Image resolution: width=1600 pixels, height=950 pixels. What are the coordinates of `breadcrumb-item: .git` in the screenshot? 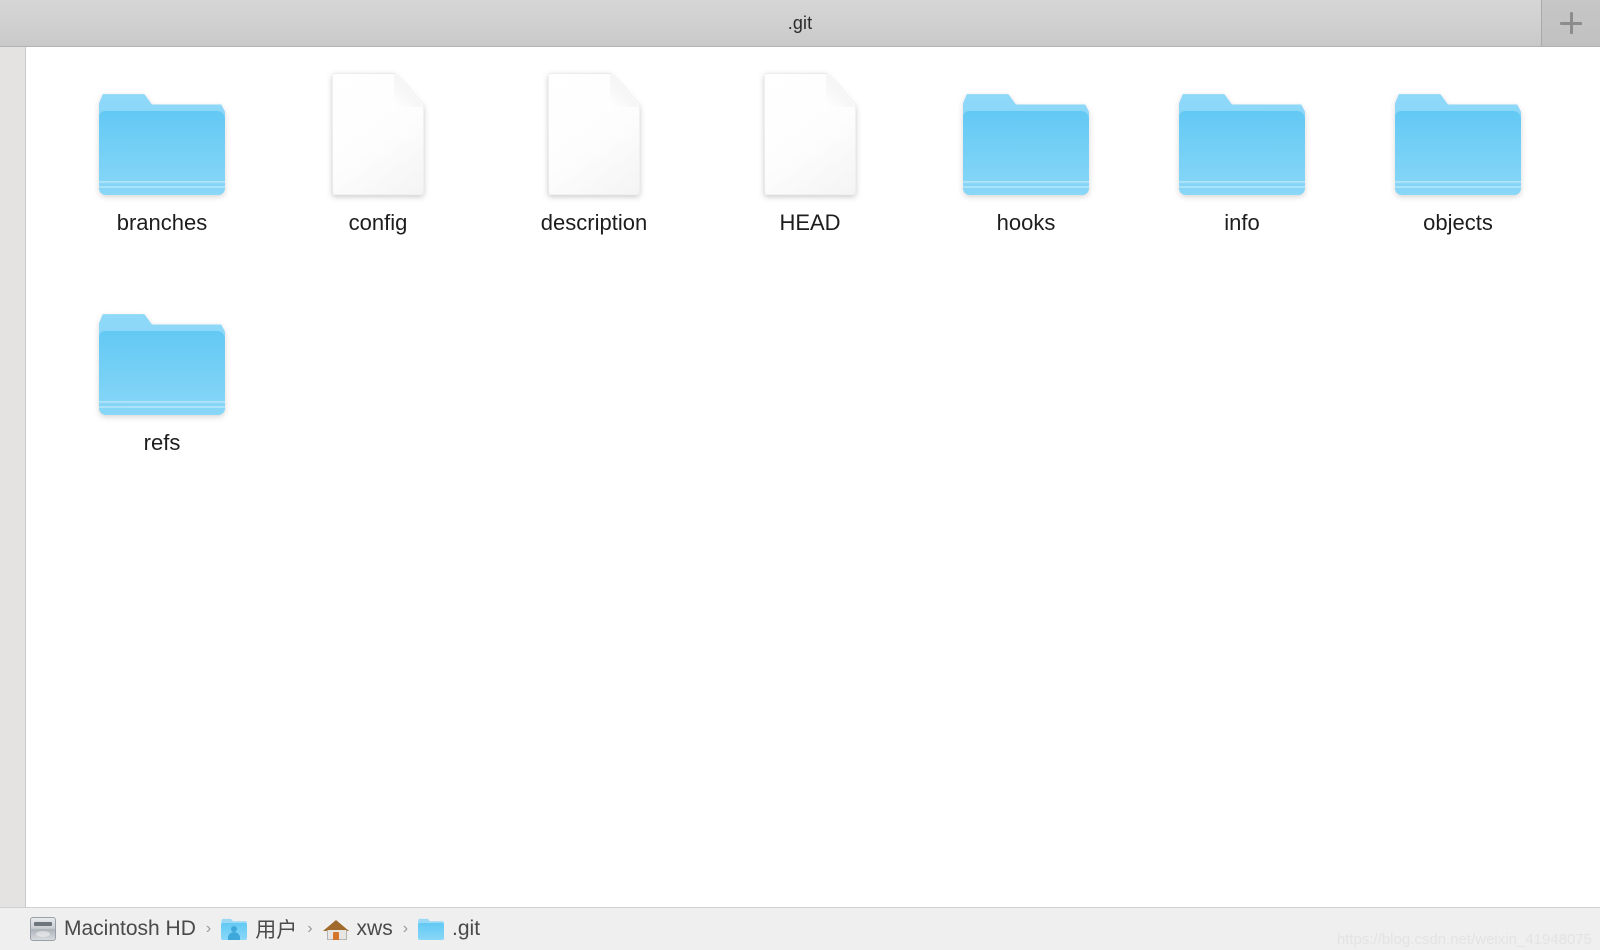 It's located at (449, 929).